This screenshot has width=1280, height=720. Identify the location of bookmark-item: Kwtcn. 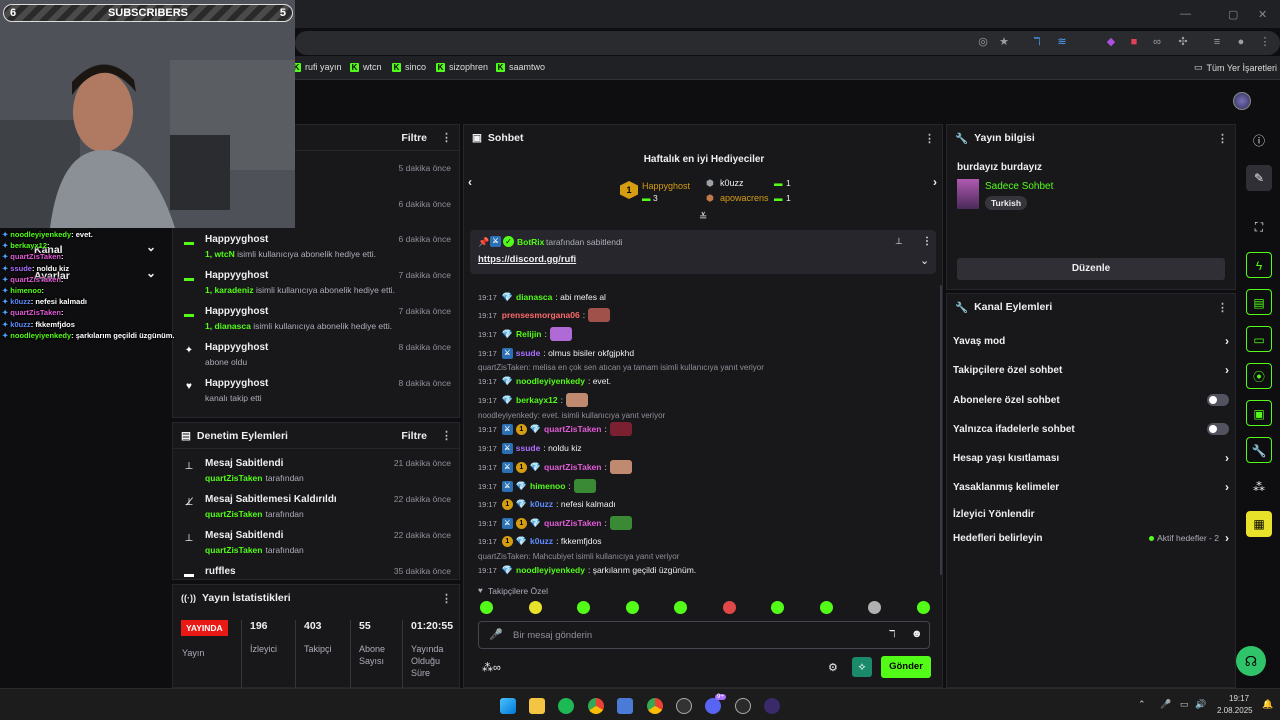
(366, 67).